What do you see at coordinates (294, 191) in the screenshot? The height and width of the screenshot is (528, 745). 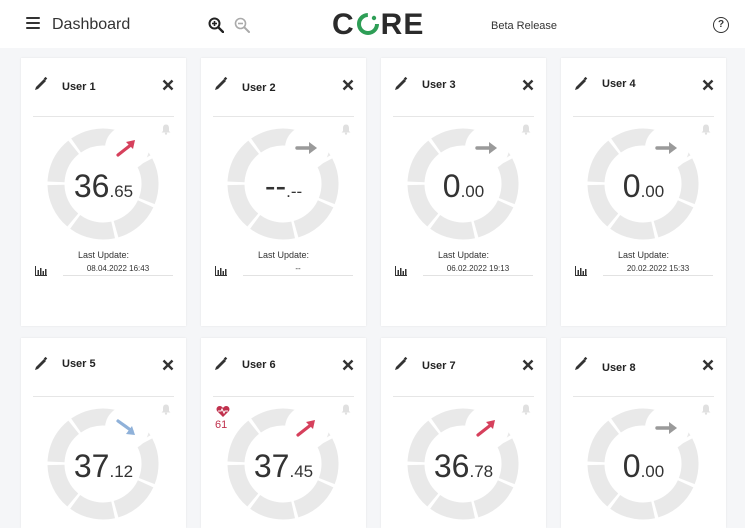 I see `value-decimal: .--` at bounding box center [294, 191].